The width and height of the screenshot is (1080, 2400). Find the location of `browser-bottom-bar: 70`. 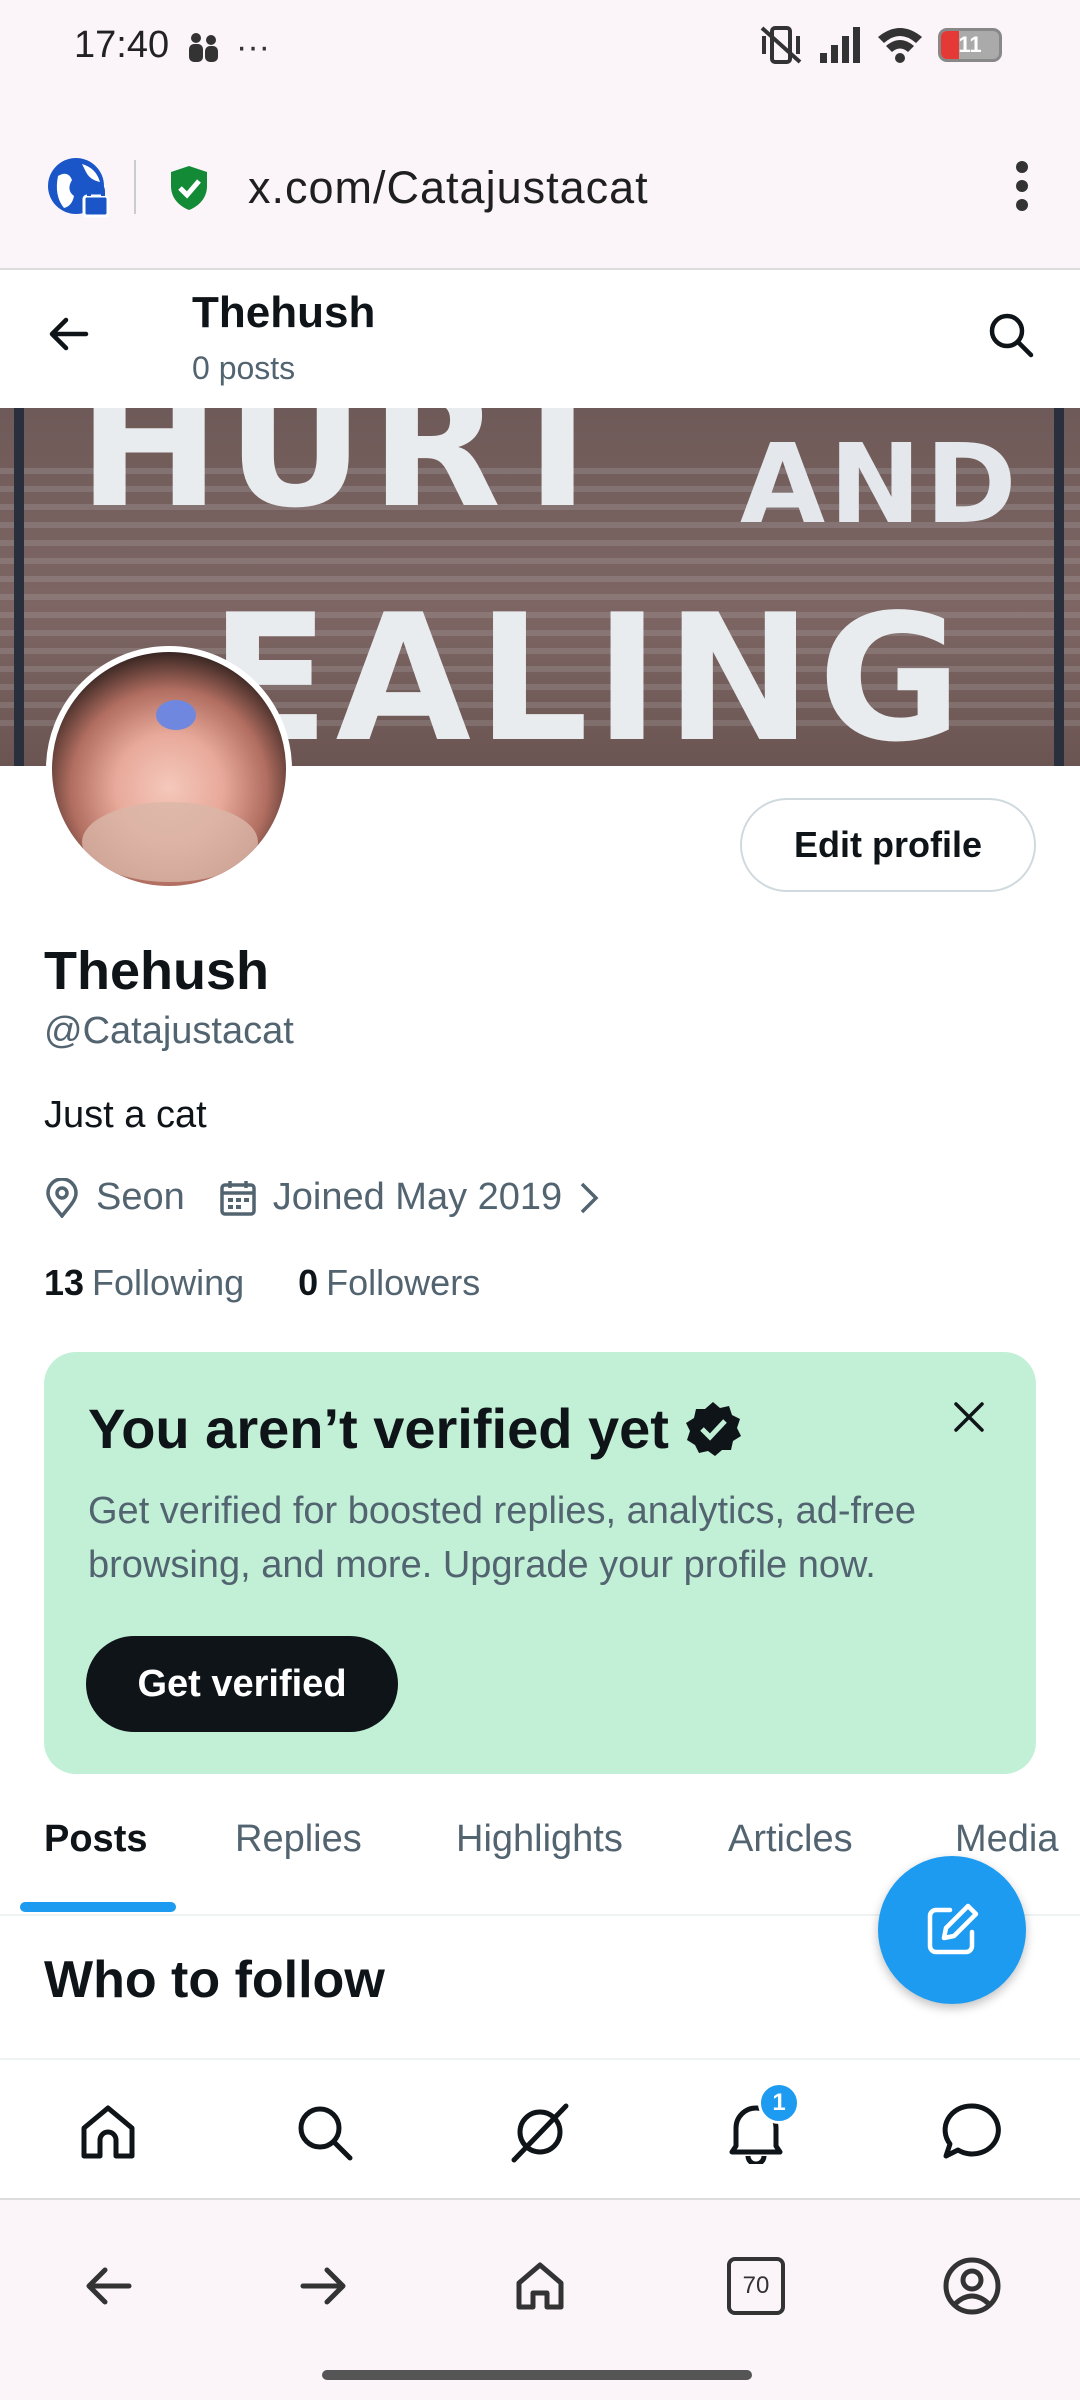

browser-bottom-bar: 70 is located at coordinates (540, 2299).